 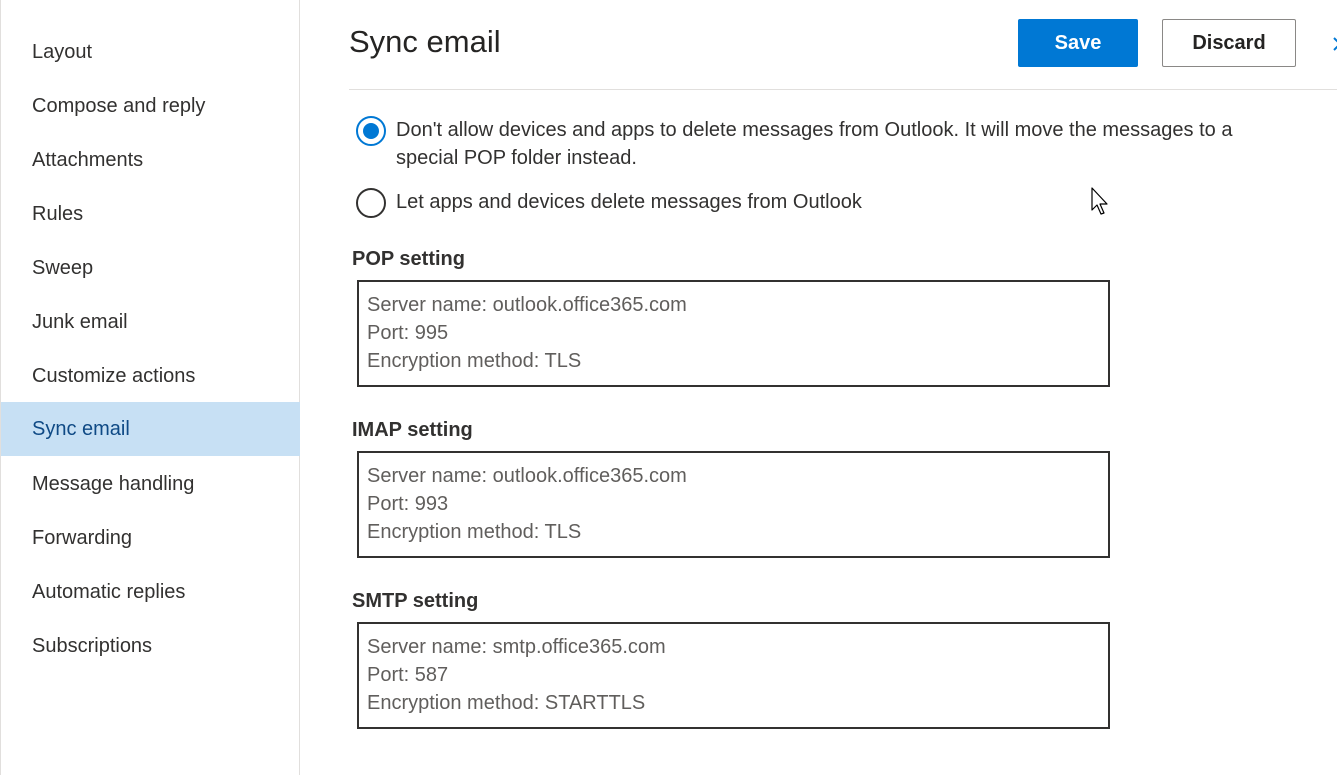 I want to click on imap-encryption: Encryption method: TLS, so click(x=474, y=532).